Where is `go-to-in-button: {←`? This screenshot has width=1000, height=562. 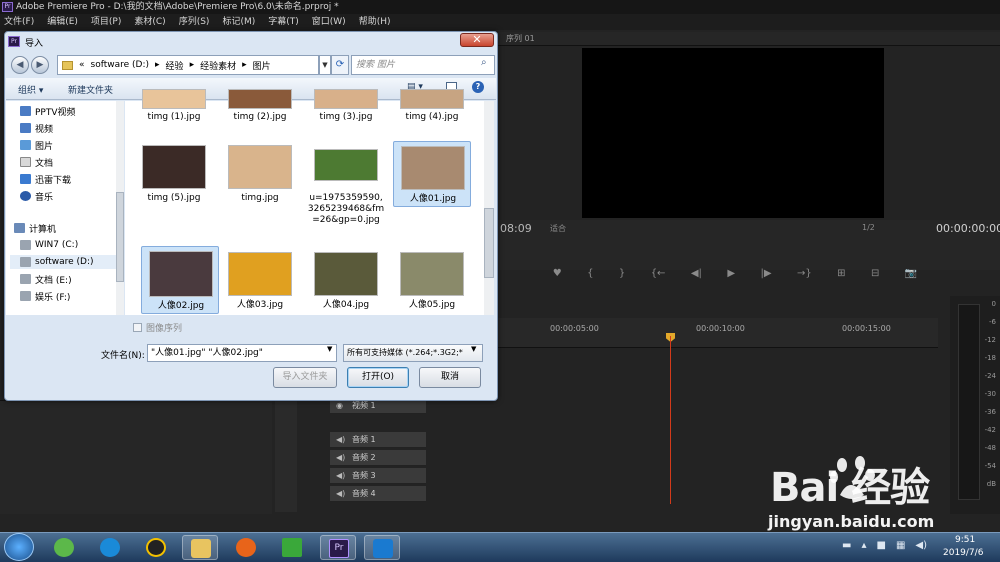
go-to-in-button: {← is located at coordinates (658, 276).